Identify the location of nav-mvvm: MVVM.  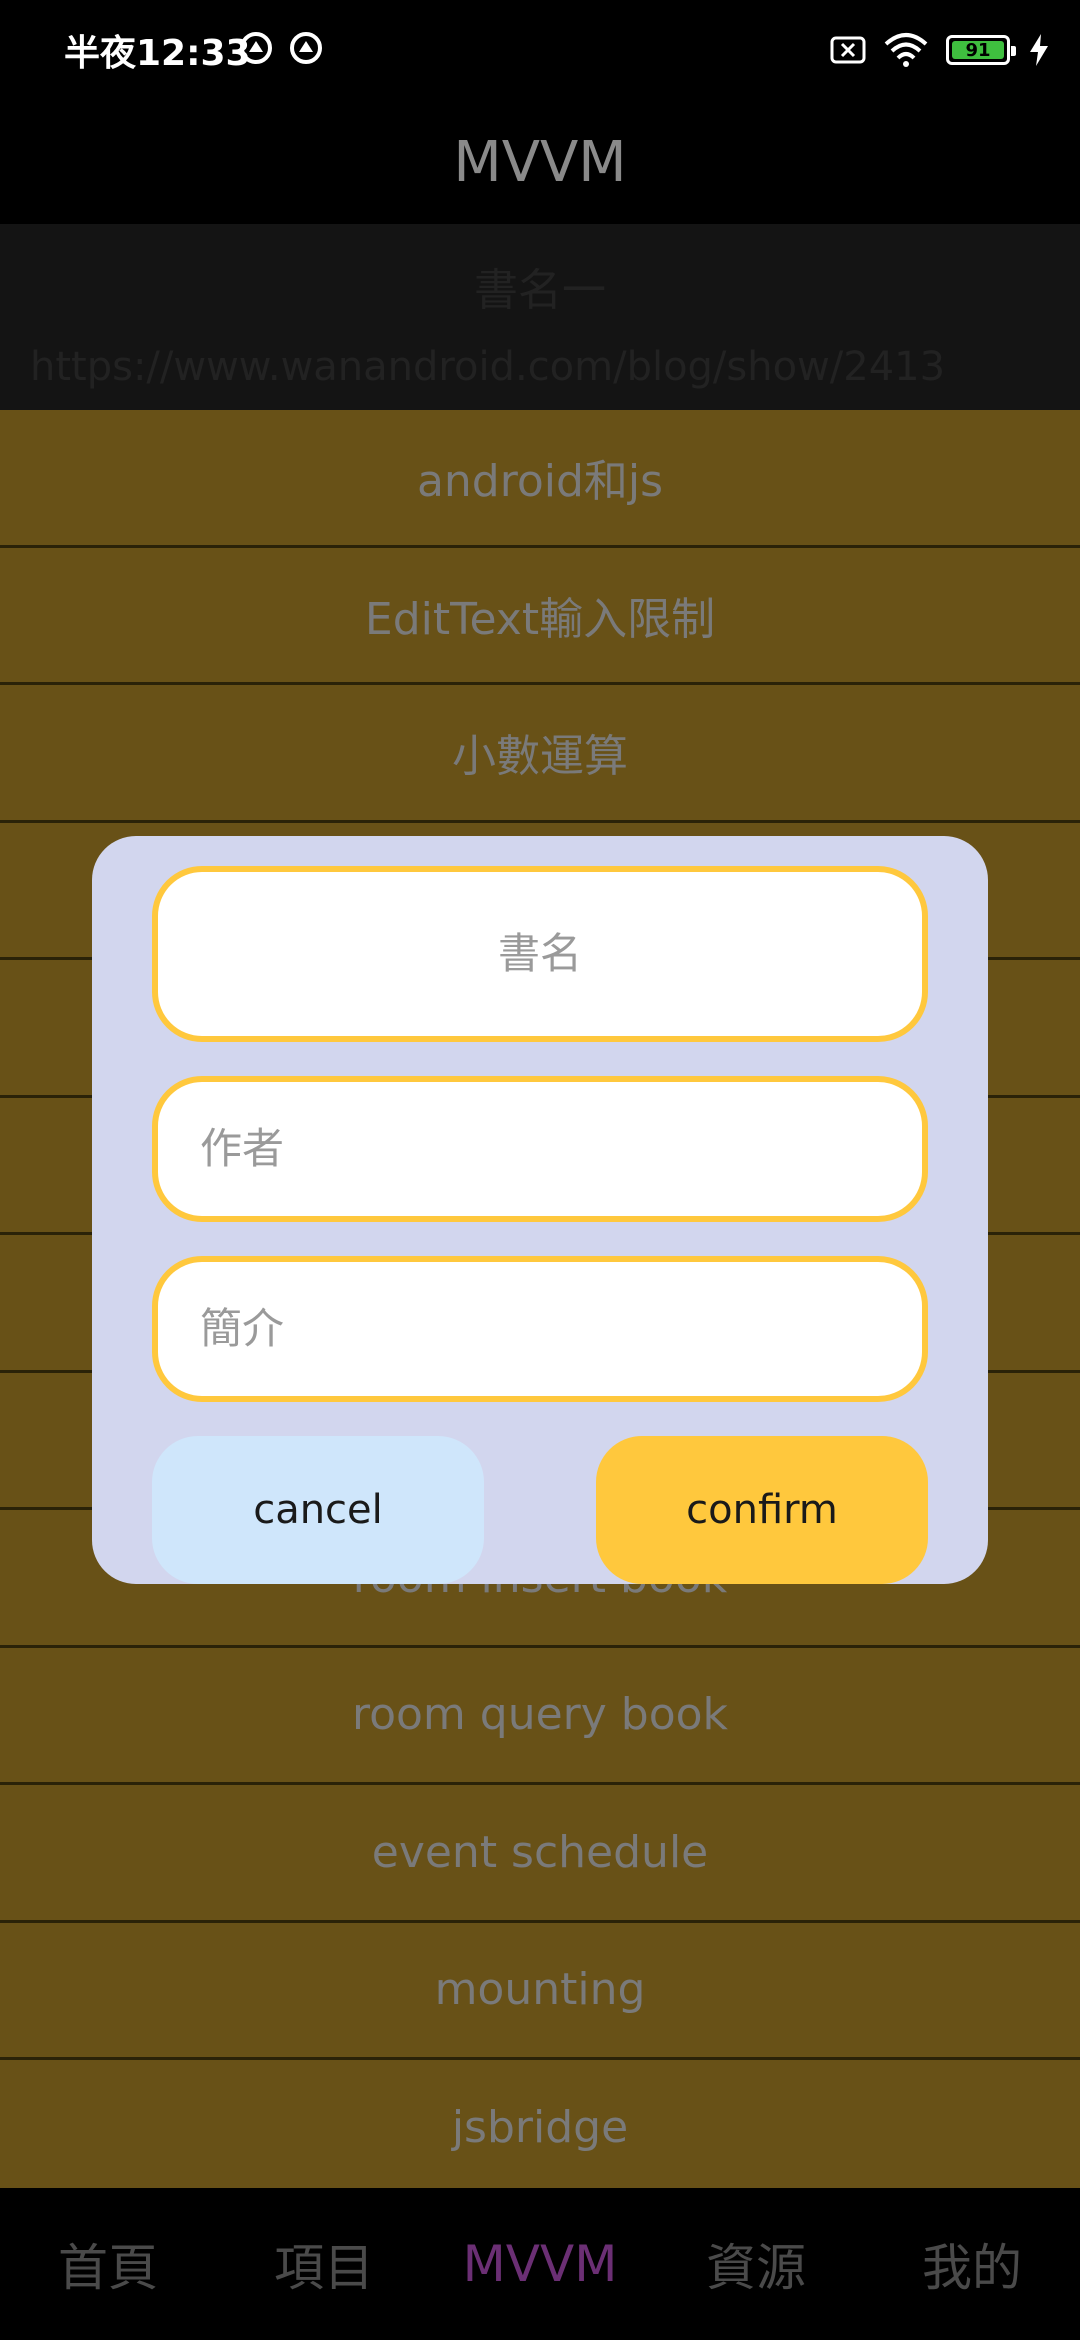
(540, 2264).